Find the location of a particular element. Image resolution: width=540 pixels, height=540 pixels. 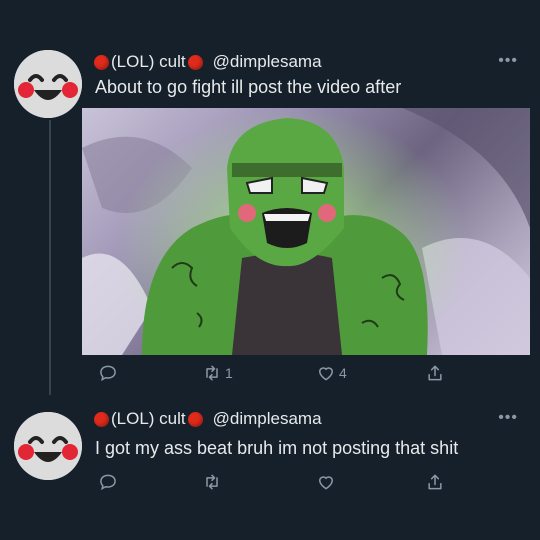

like-button: 4 is located at coordinates (331, 373).